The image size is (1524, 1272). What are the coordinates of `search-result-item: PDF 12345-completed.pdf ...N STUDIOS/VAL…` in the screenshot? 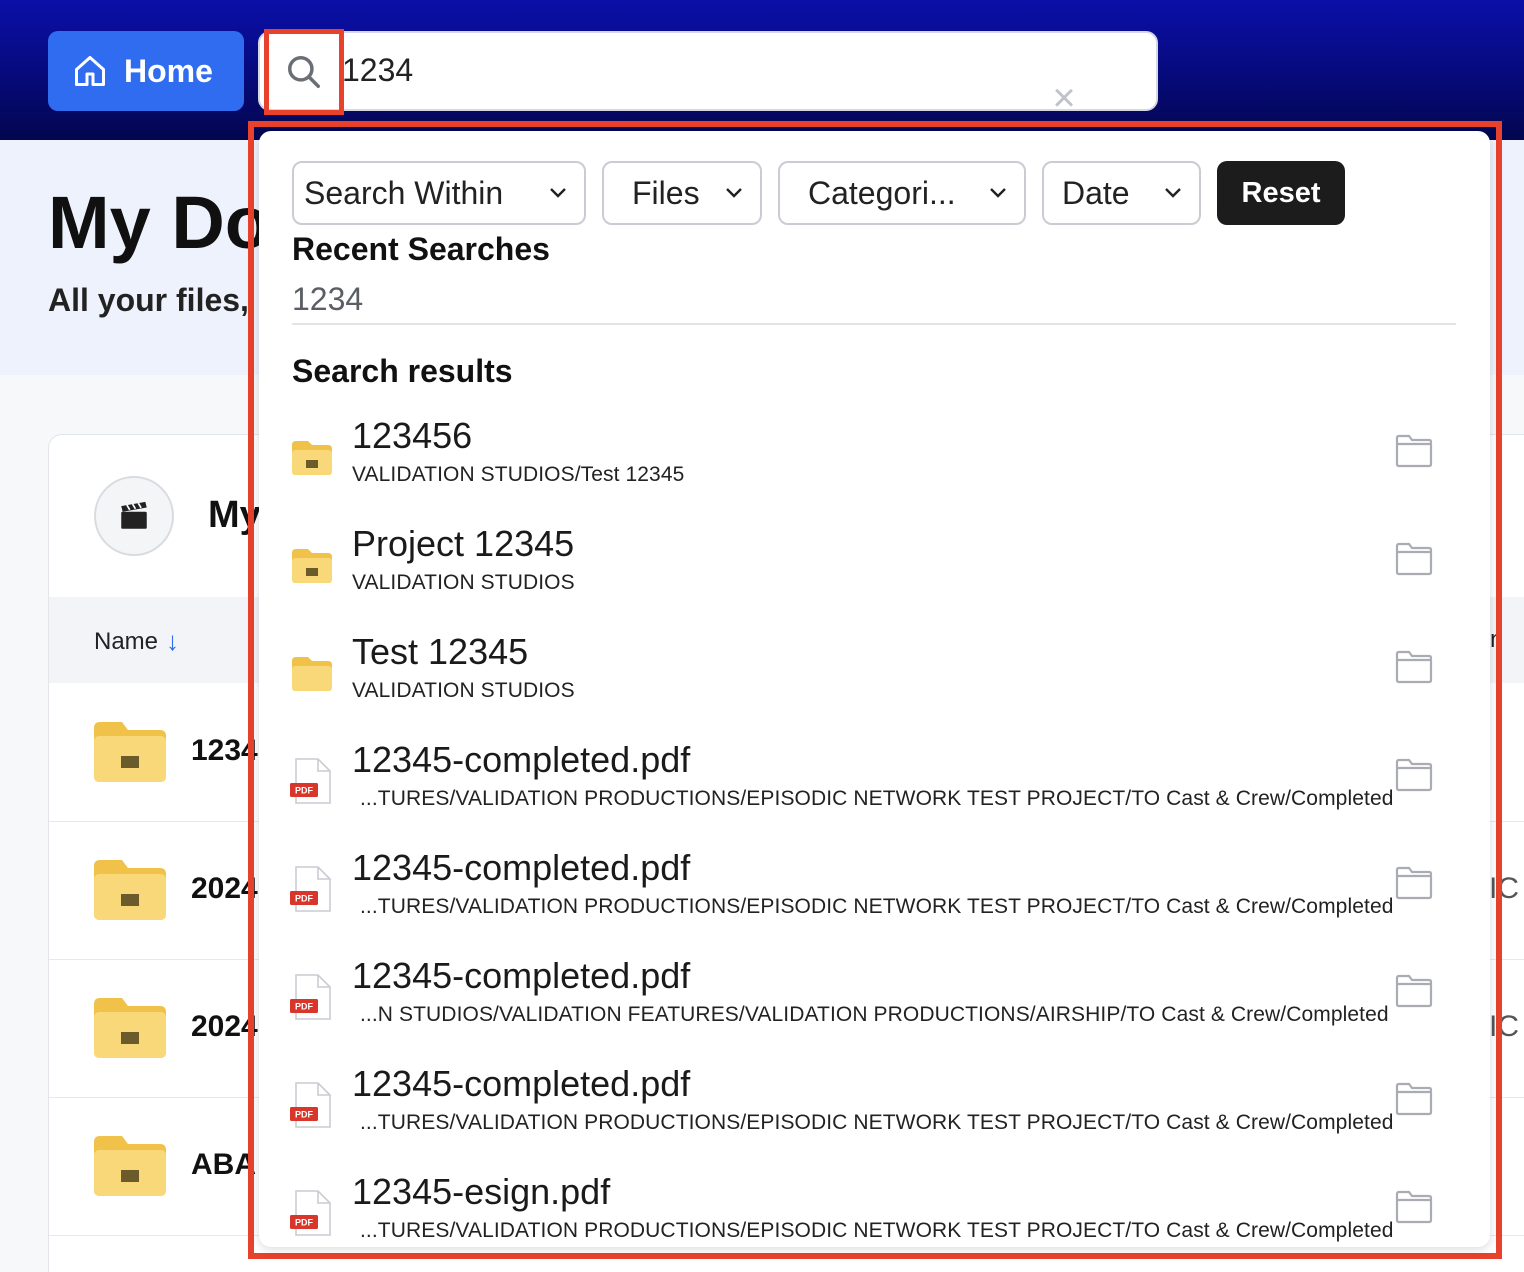 It's located at (874, 1009).